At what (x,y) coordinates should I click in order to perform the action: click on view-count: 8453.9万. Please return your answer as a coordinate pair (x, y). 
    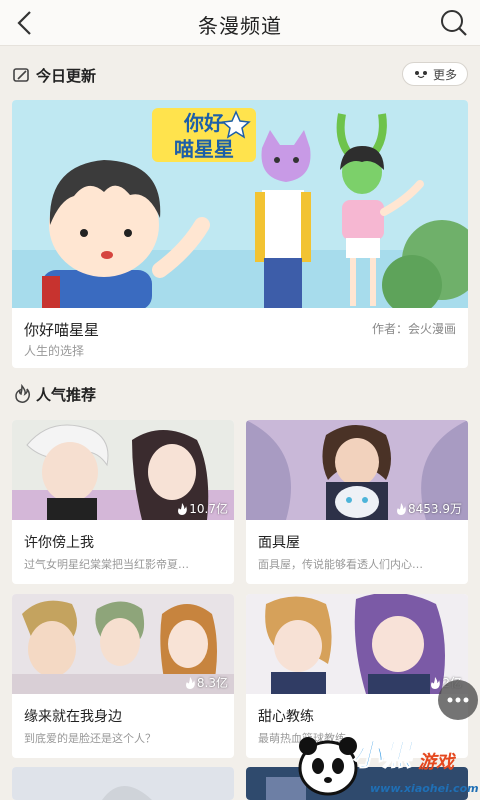
    Looking at the image, I should click on (429, 508).